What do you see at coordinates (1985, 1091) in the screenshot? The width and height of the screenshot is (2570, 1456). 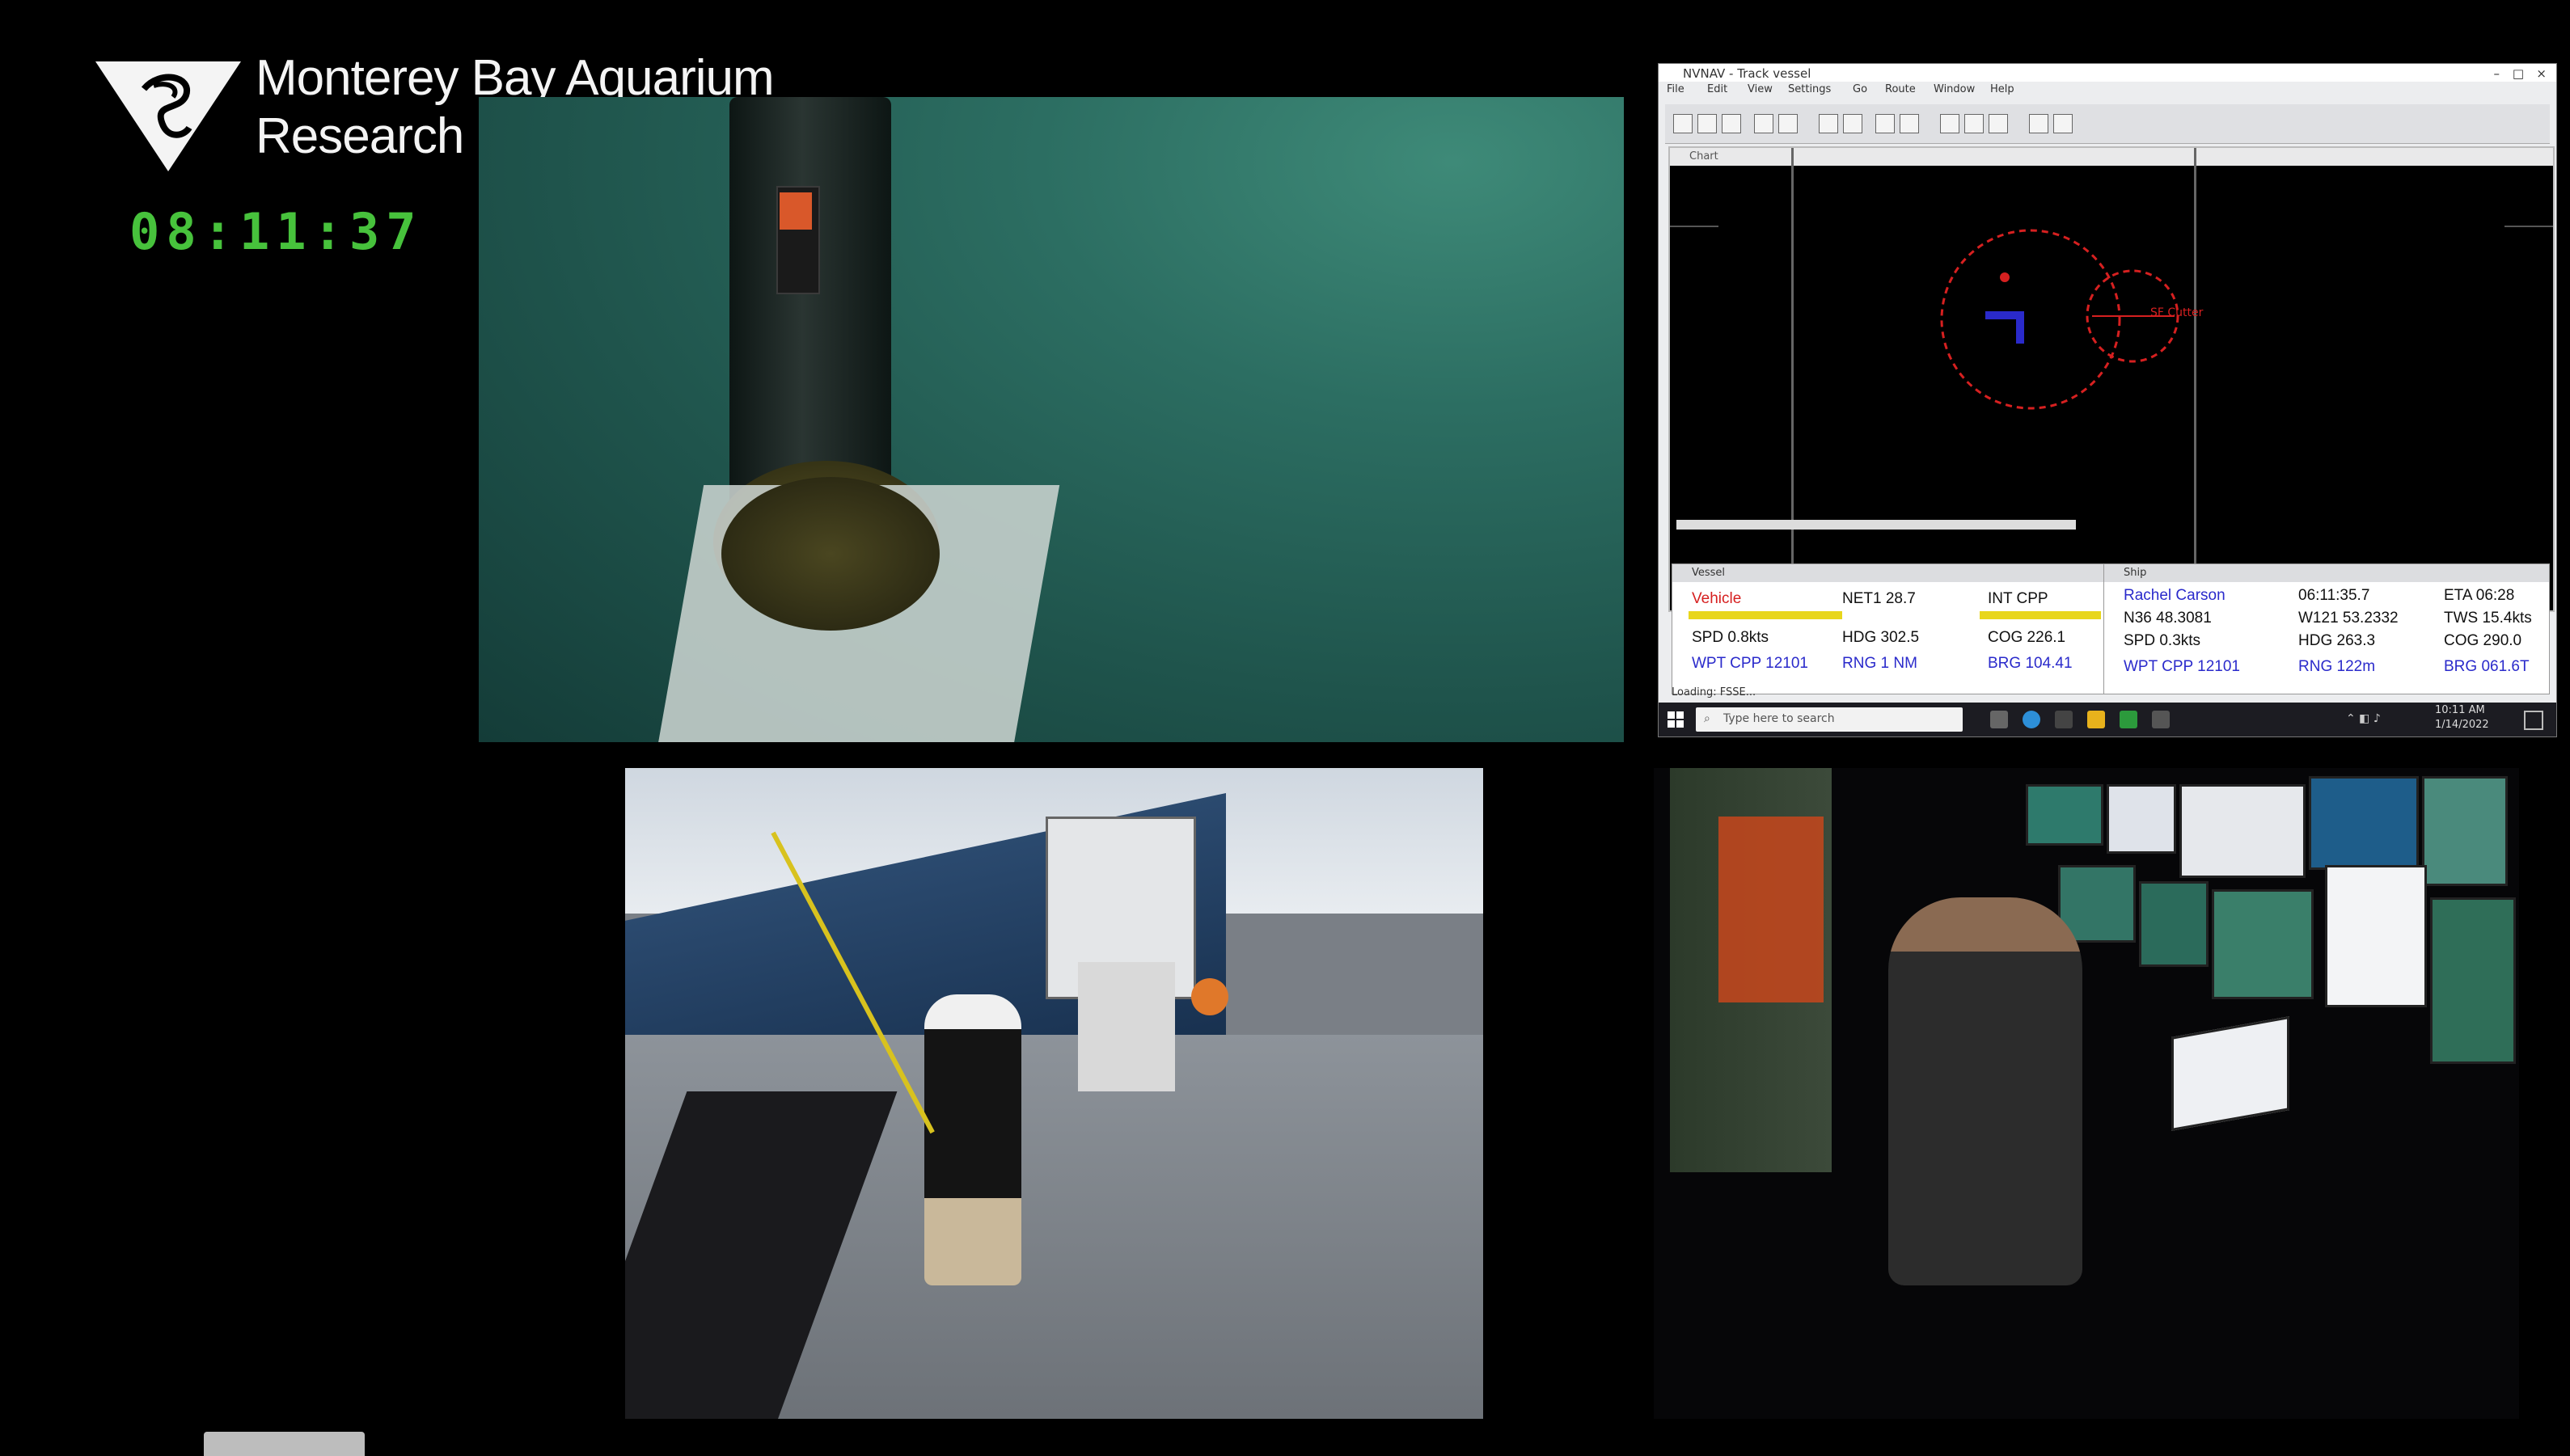 I see `operator-seated` at bounding box center [1985, 1091].